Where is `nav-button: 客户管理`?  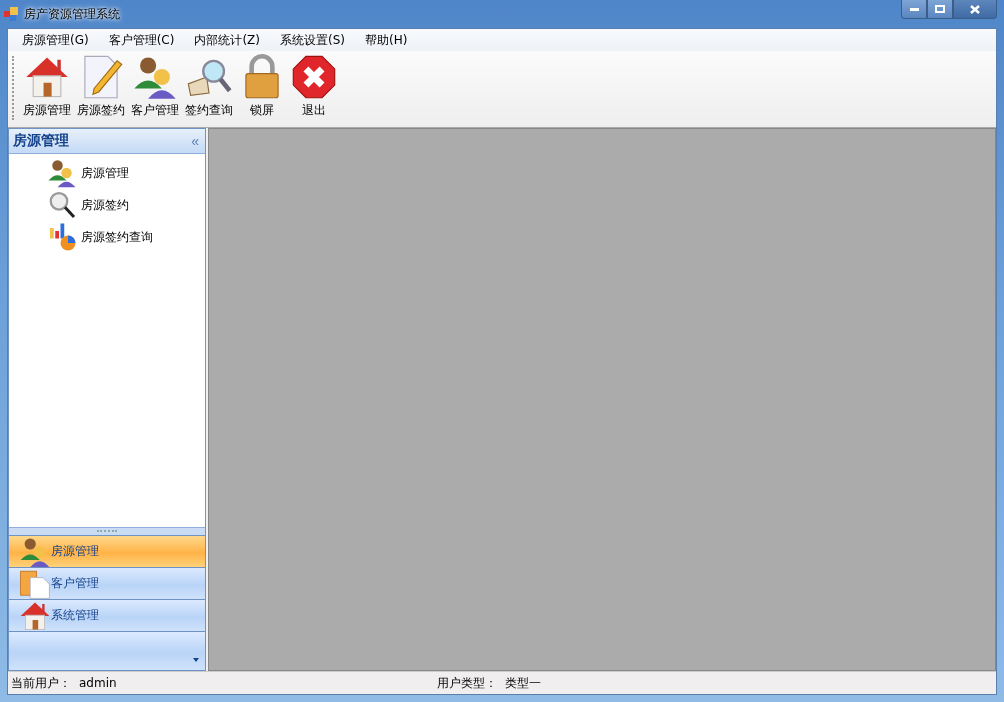
nav-button: 客户管理 is located at coordinates (107, 583).